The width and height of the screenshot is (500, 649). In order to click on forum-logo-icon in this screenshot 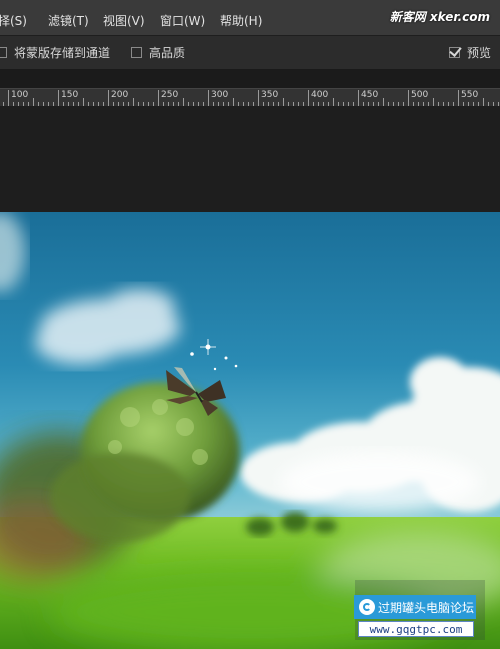, I will do `click(367, 607)`.